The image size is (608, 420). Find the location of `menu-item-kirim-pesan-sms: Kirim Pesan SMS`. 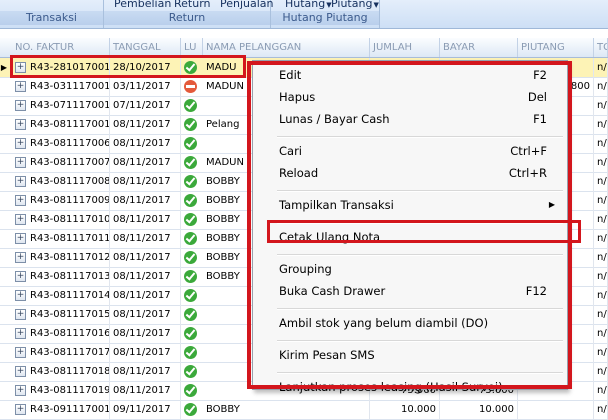

menu-item-kirim-pesan-sms: Kirim Pesan SMS is located at coordinates (410, 355).